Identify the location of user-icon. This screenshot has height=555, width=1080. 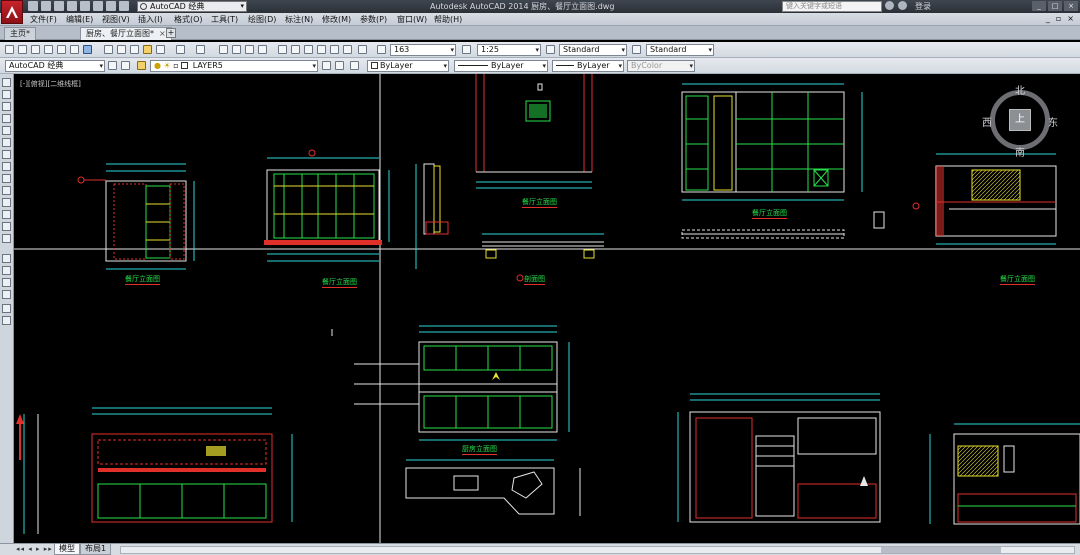
(902, 5).